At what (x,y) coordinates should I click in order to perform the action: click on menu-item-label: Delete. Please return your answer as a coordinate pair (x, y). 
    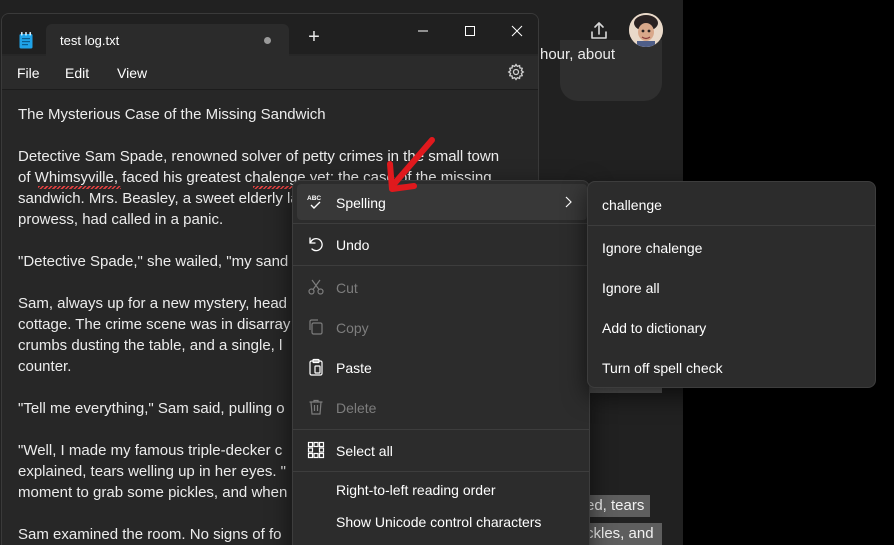
    Looking at the image, I should click on (356, 408).